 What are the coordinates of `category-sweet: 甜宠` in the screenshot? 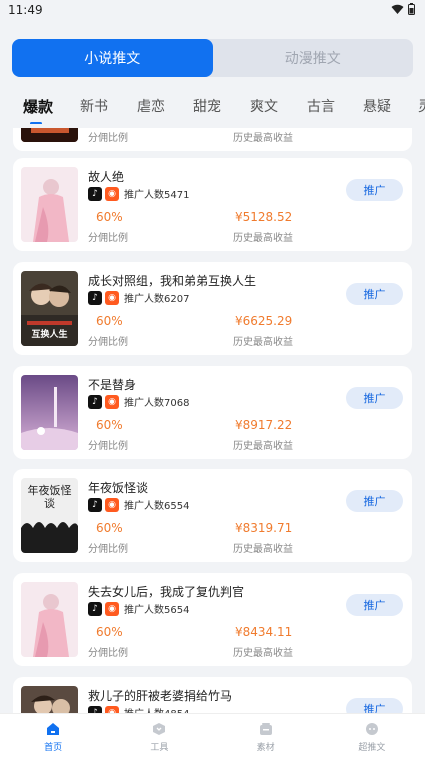 It's located at (207, 106).